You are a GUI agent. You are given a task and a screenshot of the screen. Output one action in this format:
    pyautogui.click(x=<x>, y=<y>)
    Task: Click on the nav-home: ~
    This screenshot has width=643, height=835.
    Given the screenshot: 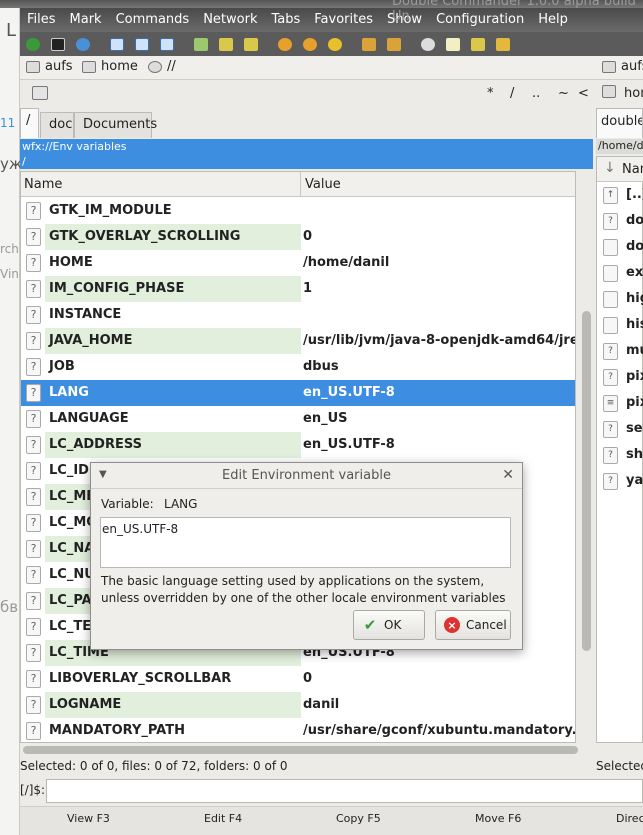 What is the action you would take?
    pyautogui.click(x=563, y=93)
    